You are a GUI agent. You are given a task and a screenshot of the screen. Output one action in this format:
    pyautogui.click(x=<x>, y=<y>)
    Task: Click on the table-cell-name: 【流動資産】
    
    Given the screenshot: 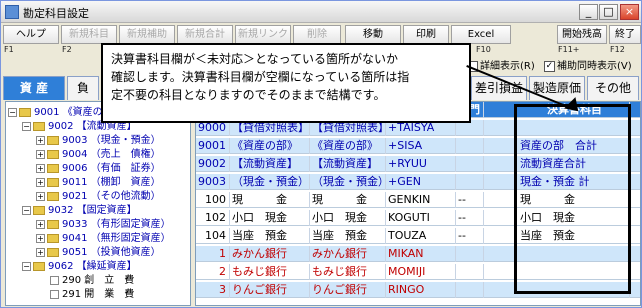 What is the action you would take?
    pyautogui.click(x=270, y=164)
    